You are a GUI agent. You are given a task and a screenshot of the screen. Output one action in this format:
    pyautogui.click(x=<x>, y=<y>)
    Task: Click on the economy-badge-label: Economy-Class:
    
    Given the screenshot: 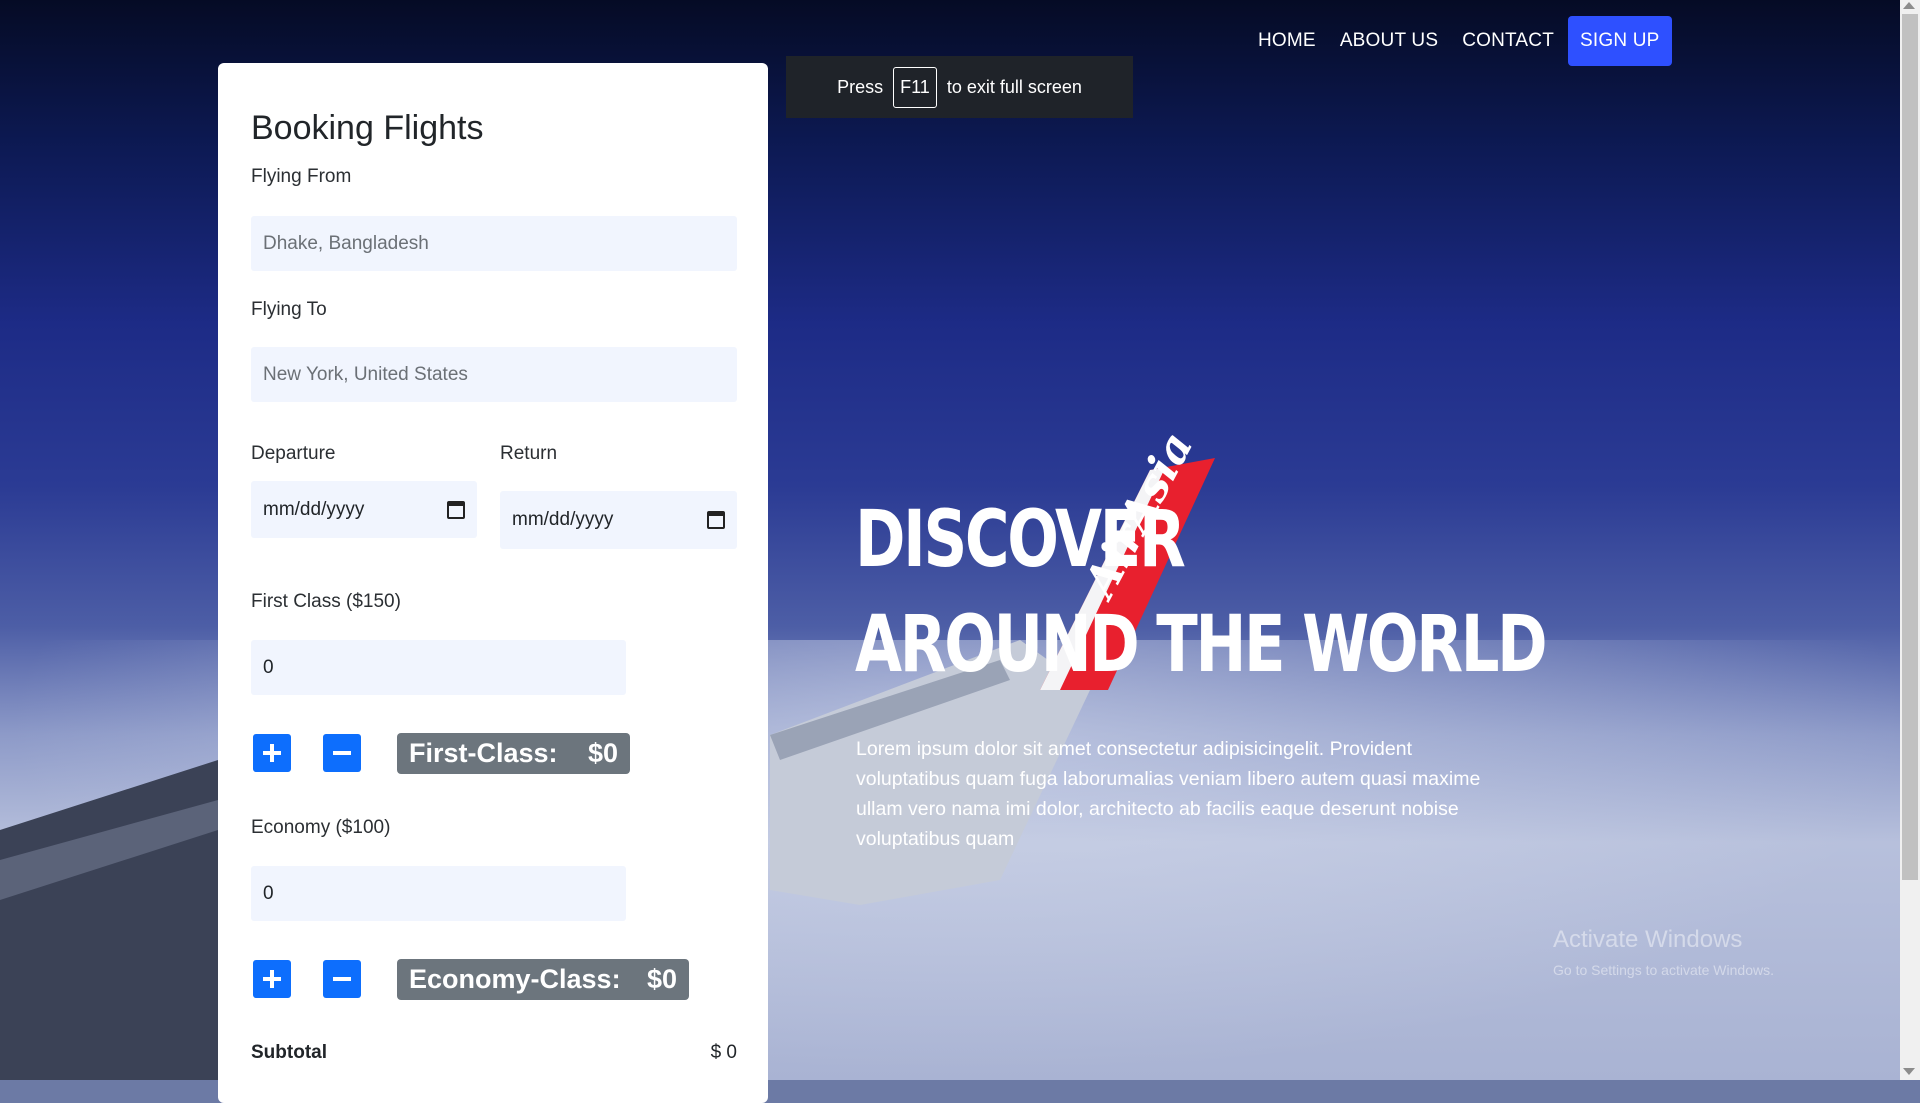 What is the action you would take?
    pyautogui.click(x=515, y=979)
    